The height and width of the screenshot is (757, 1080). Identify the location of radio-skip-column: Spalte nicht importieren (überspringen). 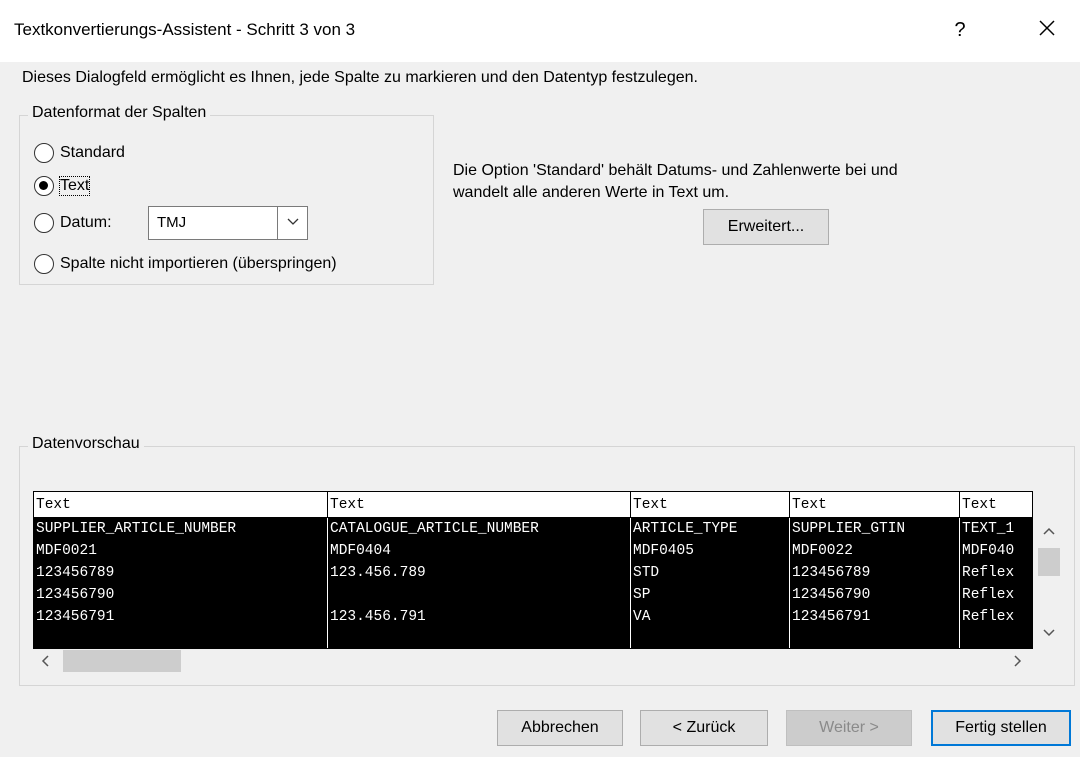
(185, 264).